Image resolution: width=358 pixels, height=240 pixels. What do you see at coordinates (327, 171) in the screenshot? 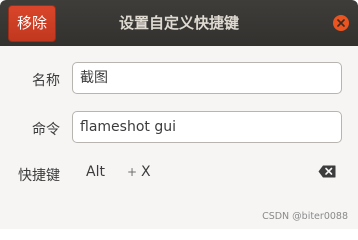
I see `backspace-icon` at bounding box center [327, 171].